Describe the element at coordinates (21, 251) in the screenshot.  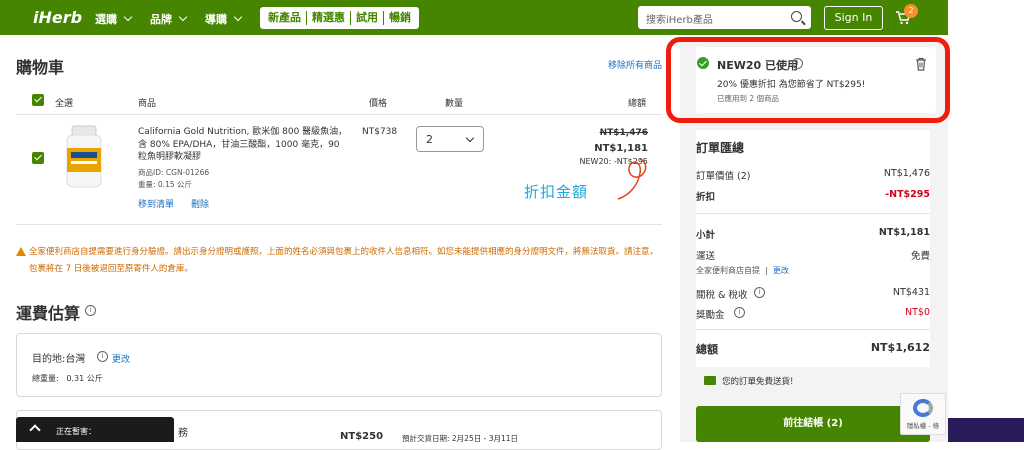
I see `warning-icon` at that location.